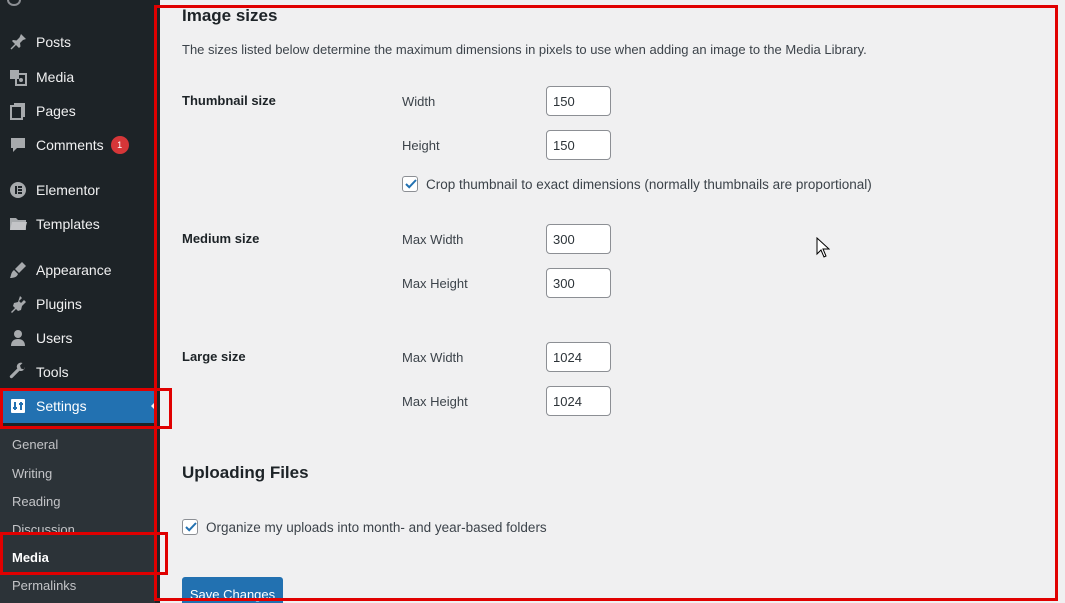 This screenshot has width=1065, height=603. I want to click on submenu-permalinks: Permalinks, so click(44, 585).